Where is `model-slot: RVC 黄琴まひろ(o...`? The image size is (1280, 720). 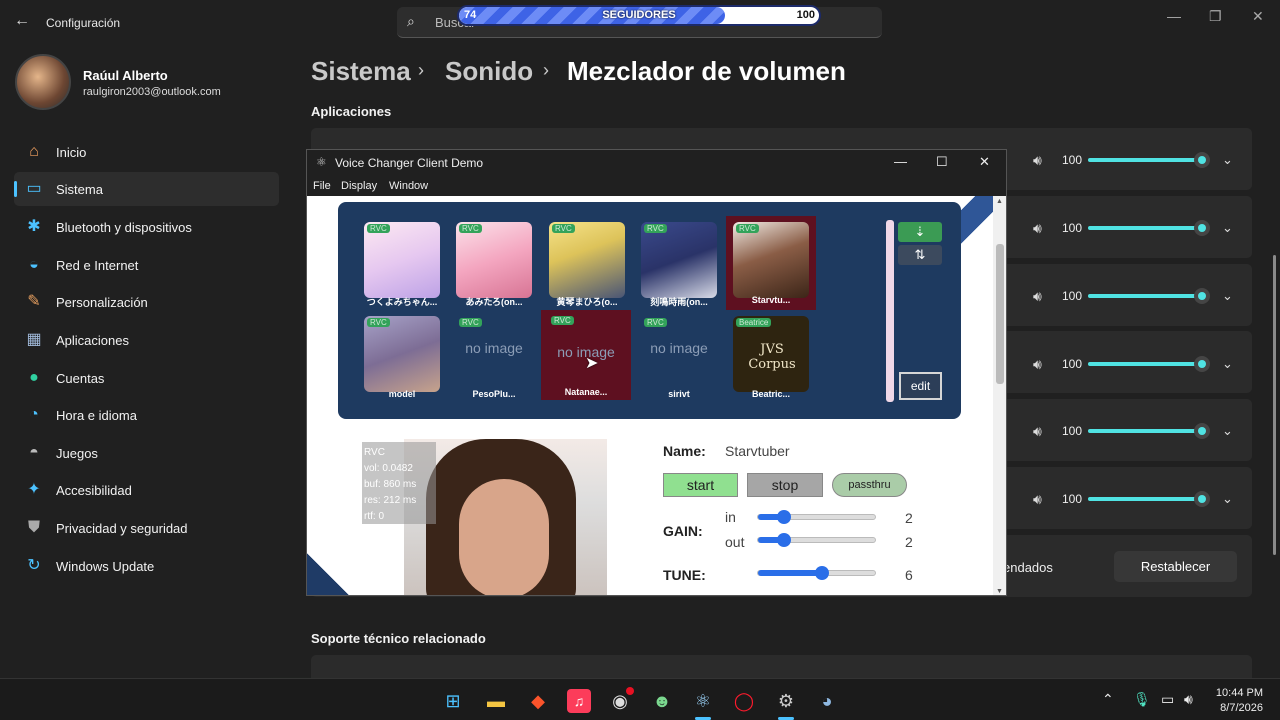 model-slot: RVC 黄琴まひろ(o... is located at coordinates (587, 266).